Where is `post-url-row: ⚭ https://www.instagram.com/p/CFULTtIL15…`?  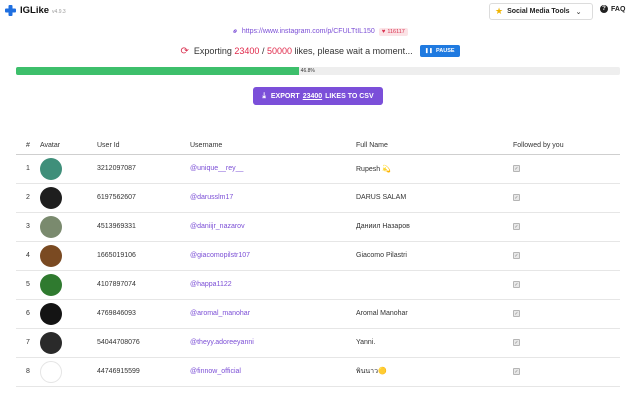
post-url-row: ⚭ https://www.instagram.com/p/CFULTtIL15… is located at coordinates (320, 31).